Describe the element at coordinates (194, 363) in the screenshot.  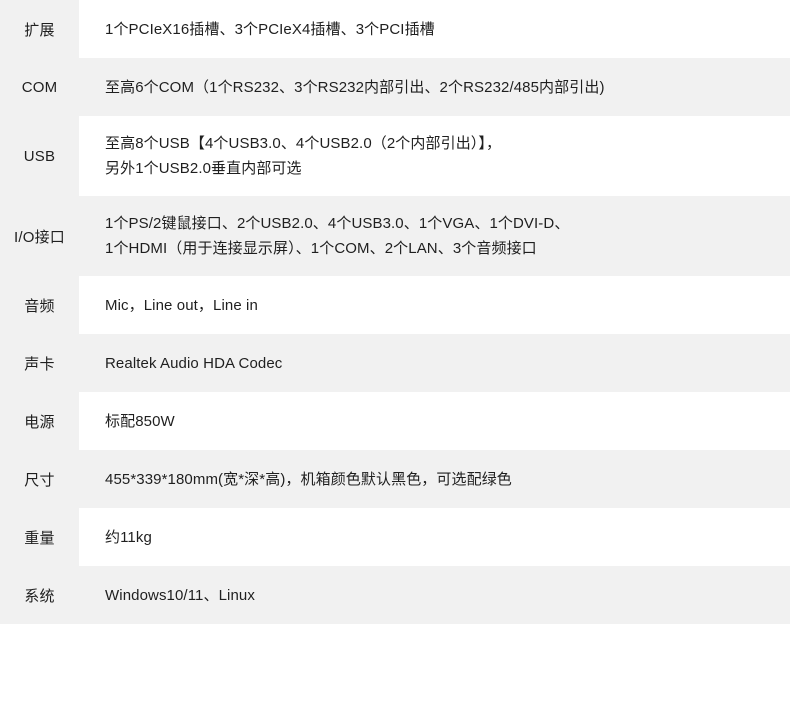
I see `spec-value-line: Realtek Audio HDA Codec` at that location.